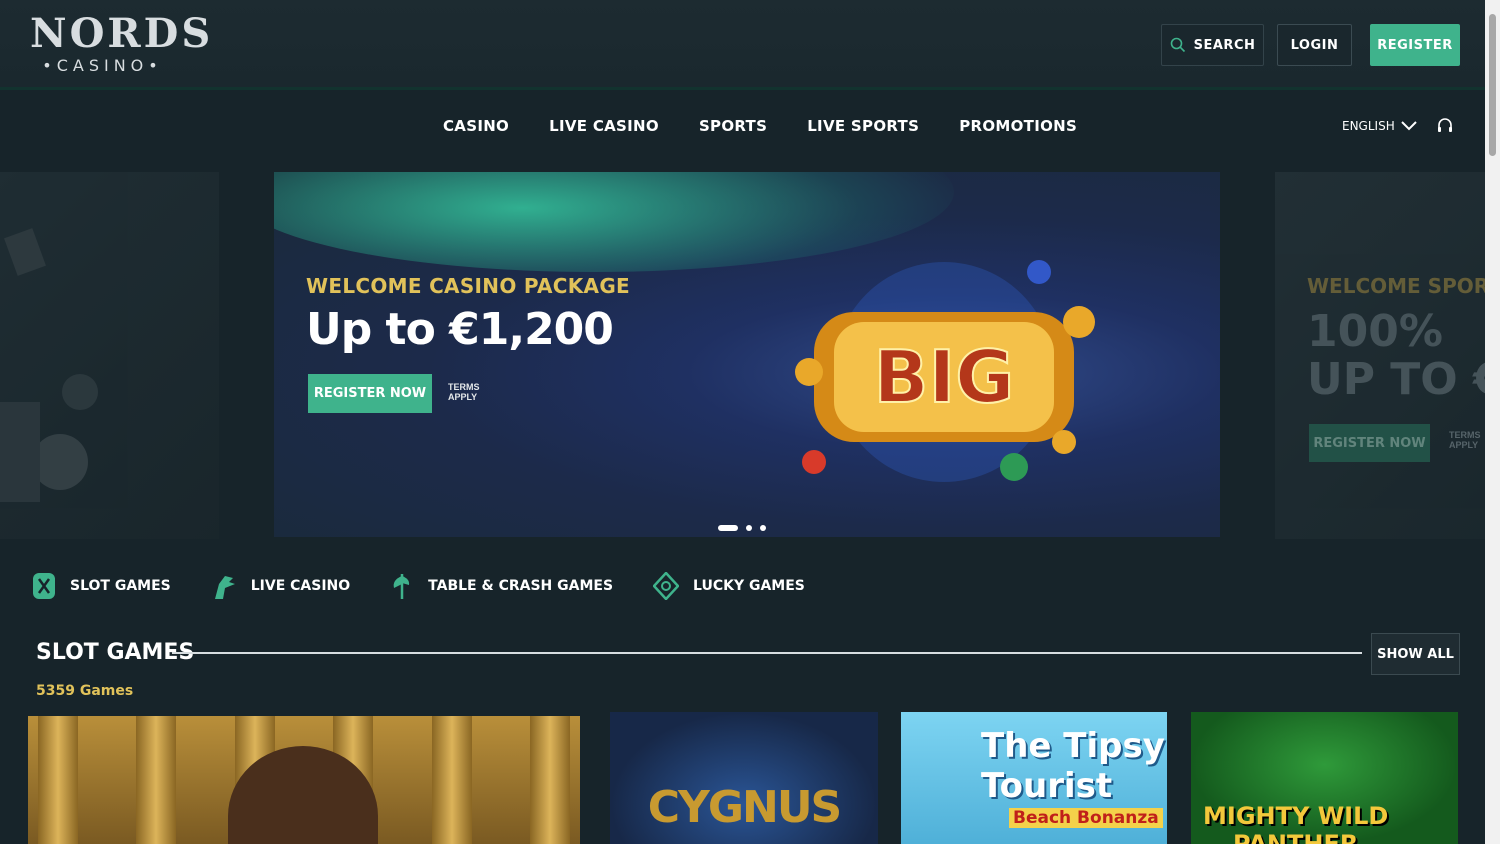 The width and height of the screenshot is (1500, 844). Describe the element at coordinates (224, 587) in the screenshot. I see `dragon-head-icon` at that location.